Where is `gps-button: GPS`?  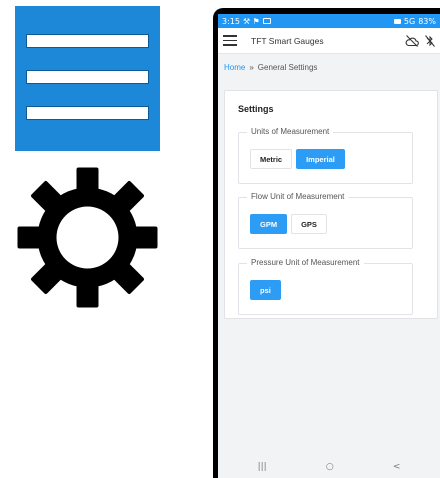 gps-button: GPS is located at coordinates (309, 224).